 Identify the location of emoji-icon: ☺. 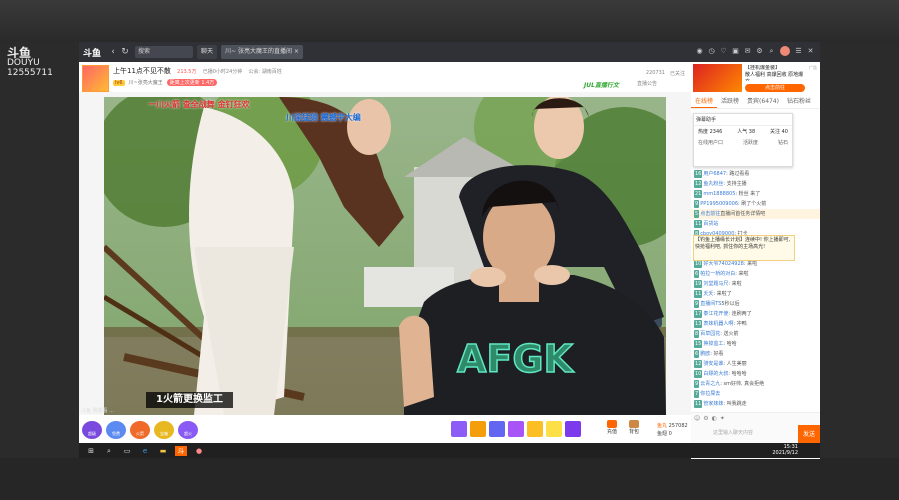
(697, 418).